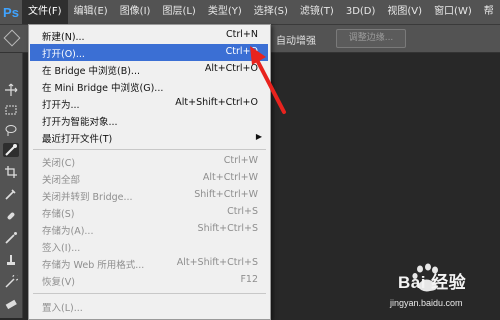  What do you see at coordinates (149, 263) in the screenshot?
I see `menu-item-save-for-web: 存储为 Web 所用格式... Alt+Shift+Ctrl+S` at bounding box center [149, 263].